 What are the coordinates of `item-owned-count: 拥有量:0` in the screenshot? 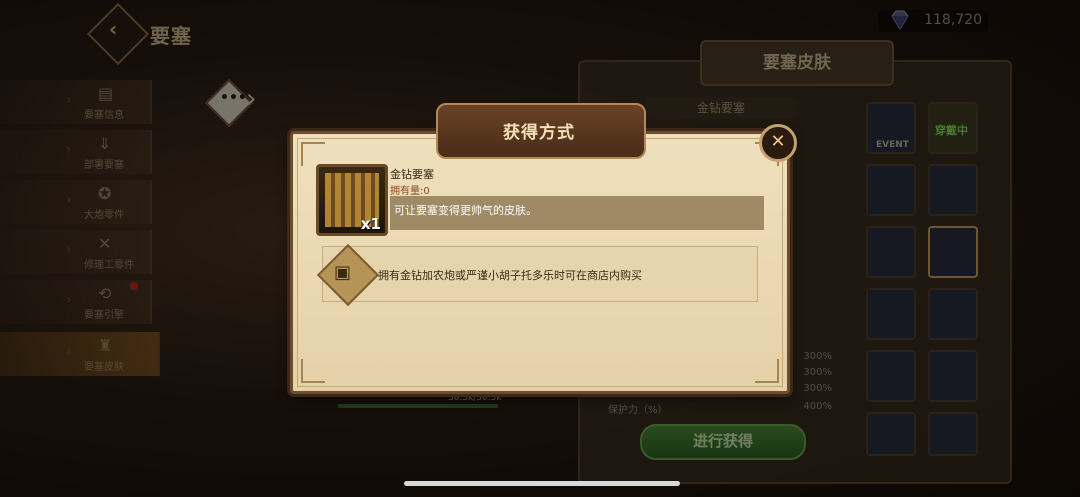 It's located at (410, 191).